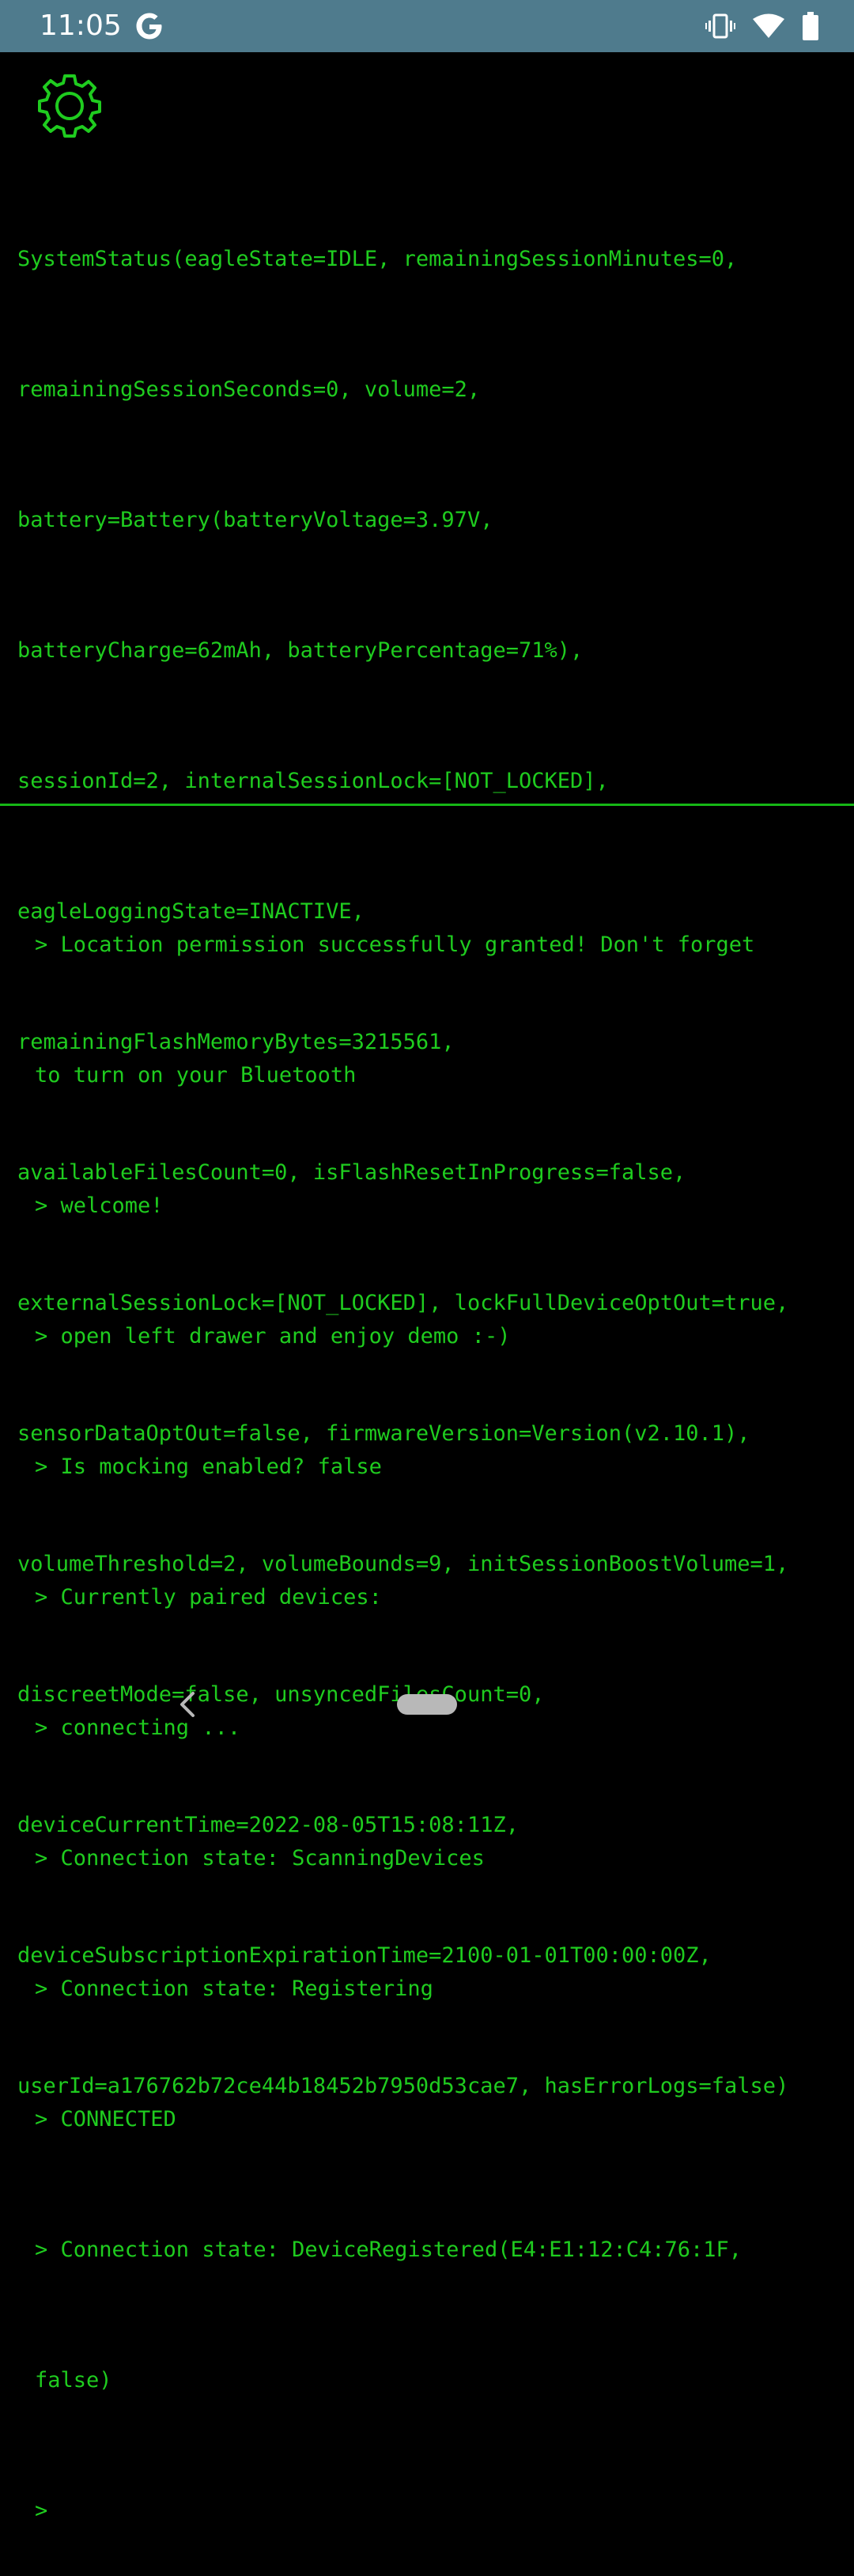 The width and height of the screenshot is (854, 2576). Describe the element at coordinates (149, 27) in the screenshot. I see `google-icon` at that location.